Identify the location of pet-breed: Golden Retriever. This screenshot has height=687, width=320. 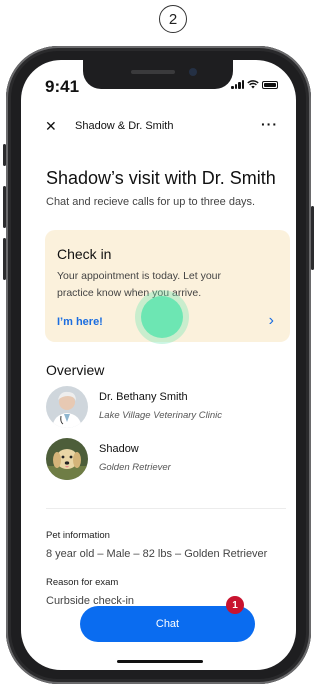
(135, 467).